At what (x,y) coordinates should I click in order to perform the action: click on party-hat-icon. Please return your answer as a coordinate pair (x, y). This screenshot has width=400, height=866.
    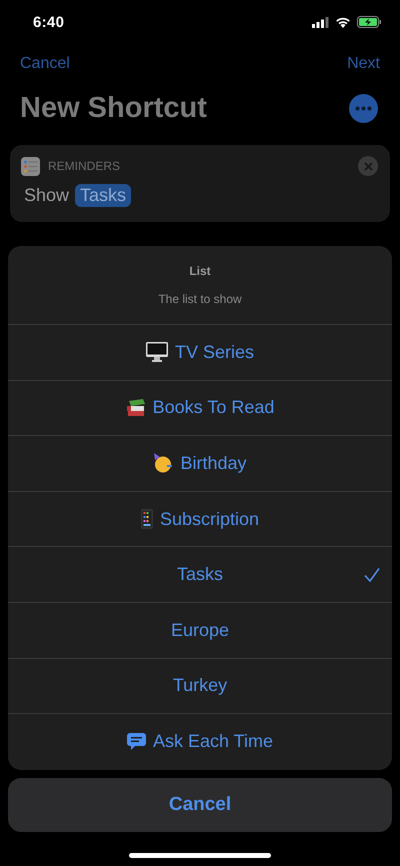
    Looking at the image, I should click on (163, 463).